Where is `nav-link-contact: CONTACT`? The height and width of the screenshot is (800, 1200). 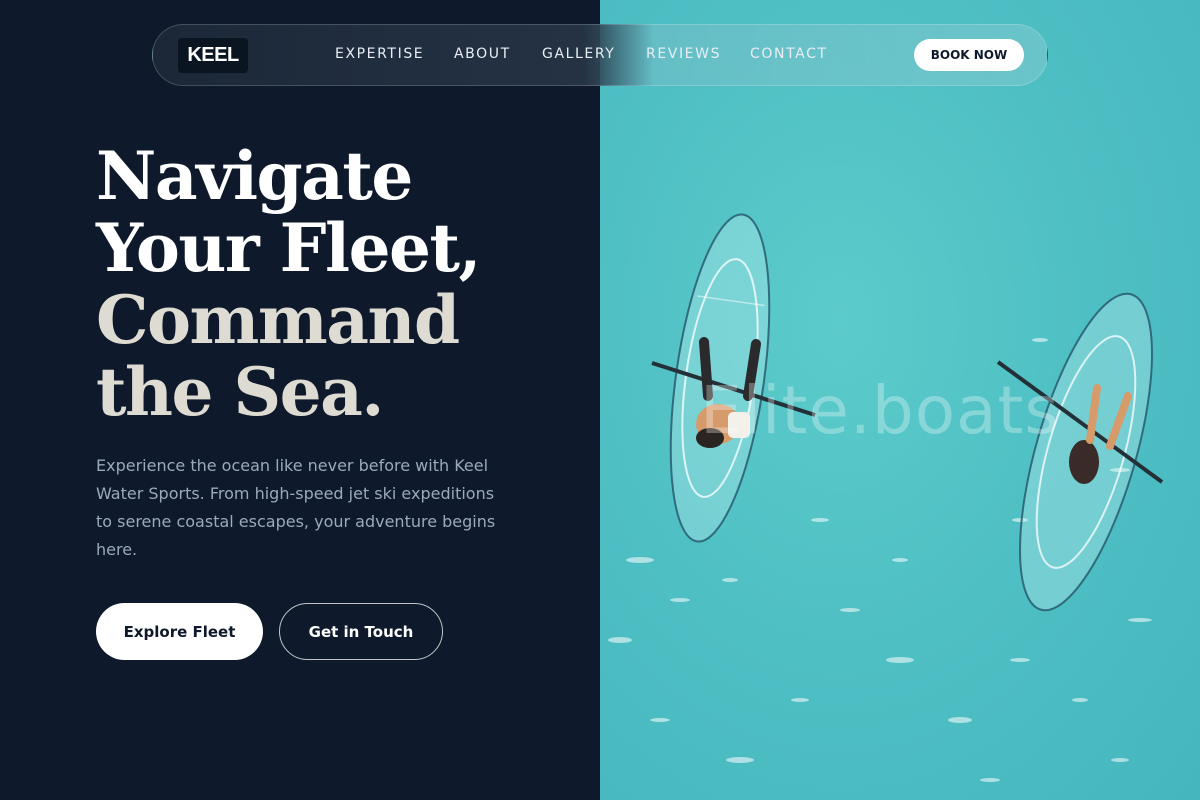
nav-link-contact: CONTACT is located at coordinates (789, 54).